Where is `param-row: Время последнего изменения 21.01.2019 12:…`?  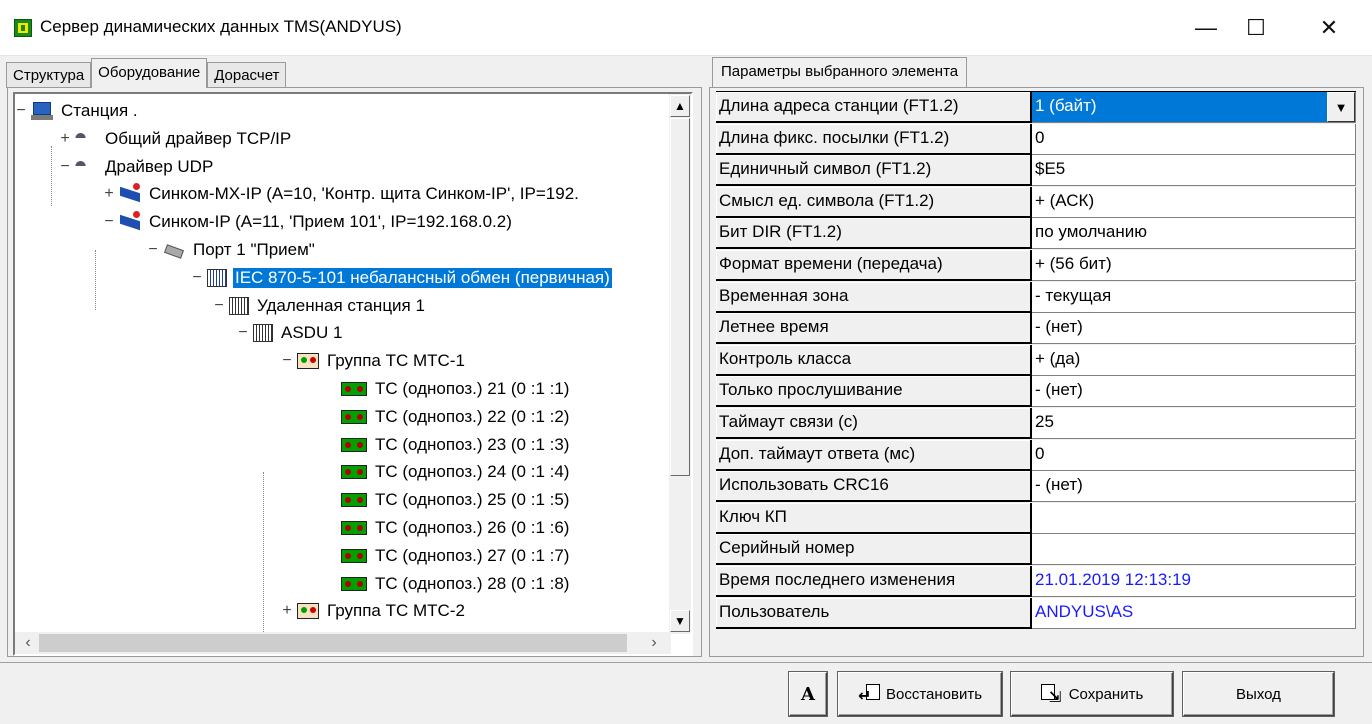
param-row: Время последнего изменения 21.01.2019 12:… is located at coordinates (1036, 581).